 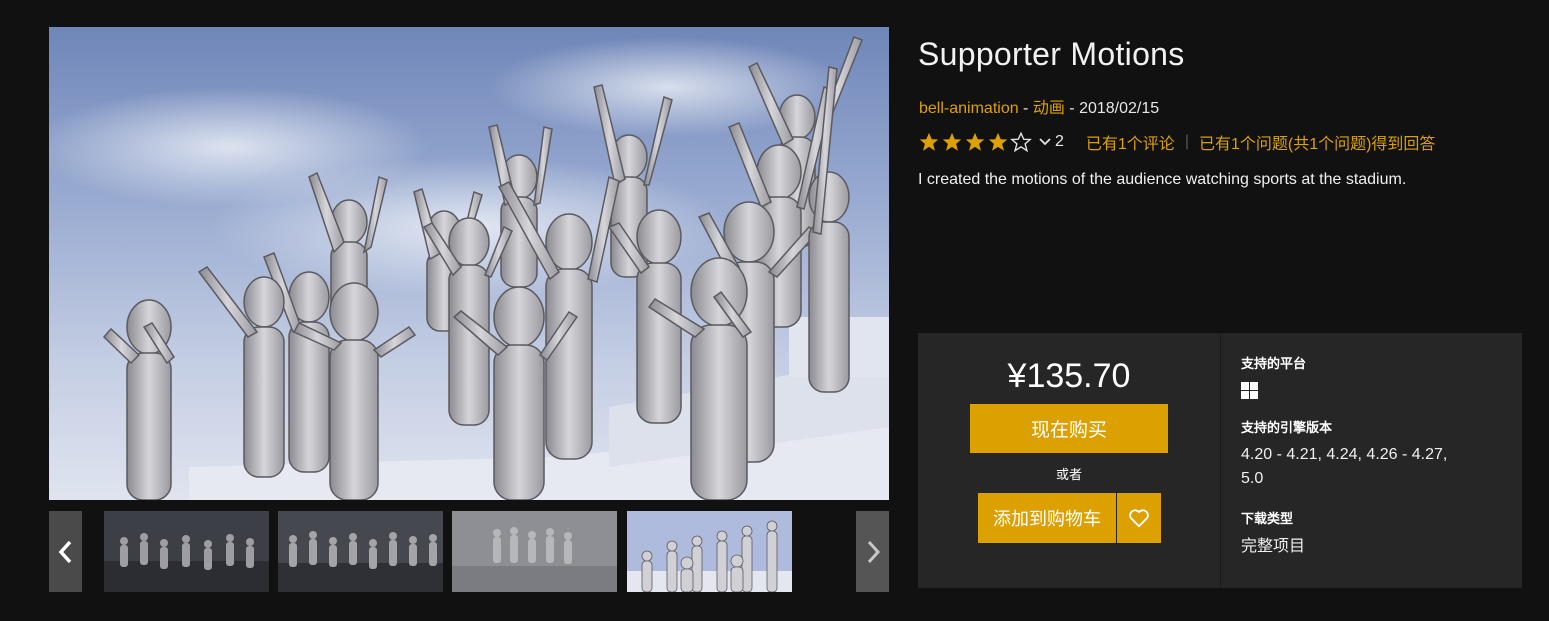 I want to click on purchase-actions: ¥135.70 现在购买 或者 添加到购物车, so click(x=1069, y=460).